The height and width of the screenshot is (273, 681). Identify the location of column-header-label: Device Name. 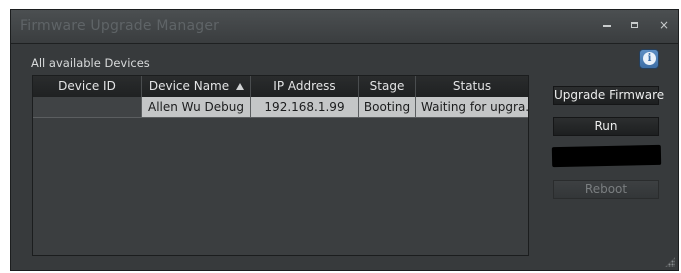
(189, 86).